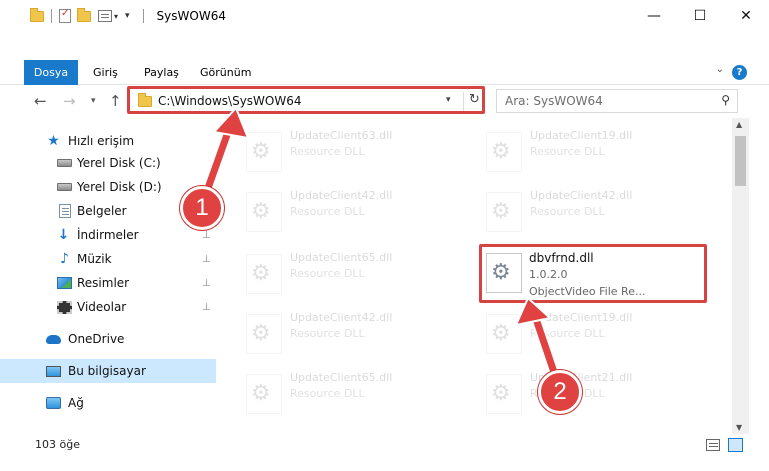 This screenshot has height=471, width=769. I want to click on scrollbar-thumb, so click(740, 161).